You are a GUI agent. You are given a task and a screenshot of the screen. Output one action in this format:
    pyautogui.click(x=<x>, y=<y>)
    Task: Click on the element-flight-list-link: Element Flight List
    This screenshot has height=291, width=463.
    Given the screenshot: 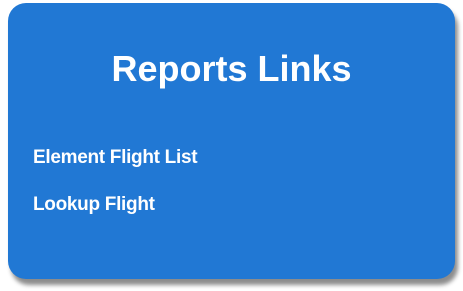 What is the action you would take?
    pyautogui.click(x=115, y=158)
    